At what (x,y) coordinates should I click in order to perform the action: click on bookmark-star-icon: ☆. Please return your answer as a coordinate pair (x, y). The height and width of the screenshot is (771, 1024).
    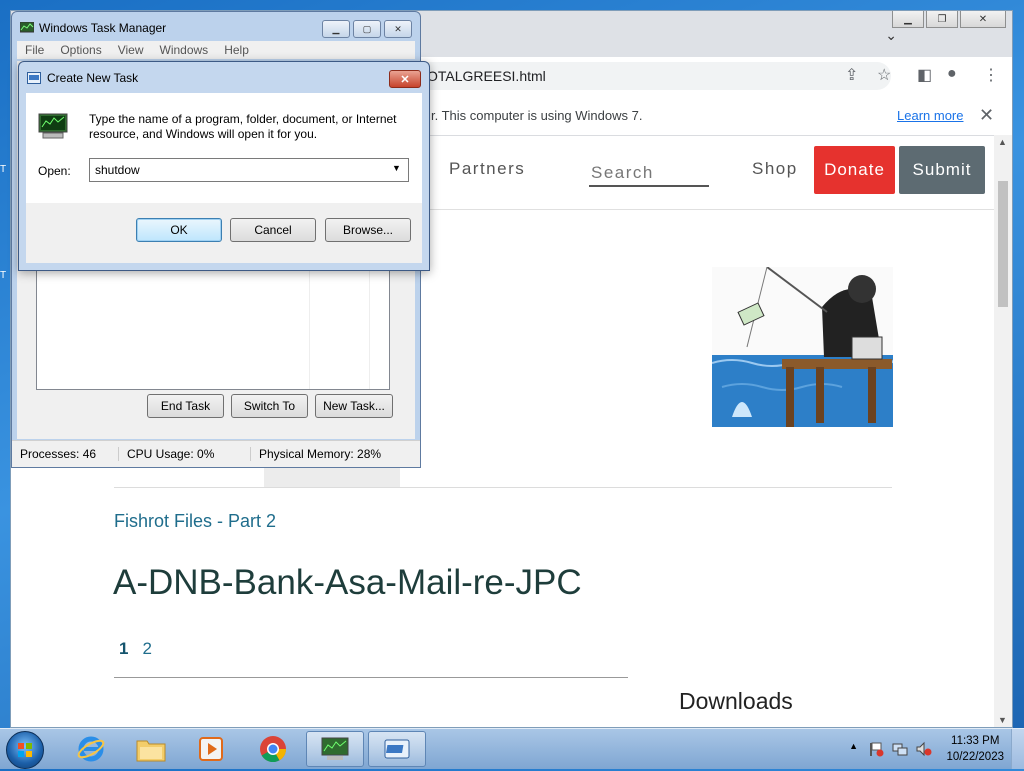
    Looking at the image, I should click on (884, 75).